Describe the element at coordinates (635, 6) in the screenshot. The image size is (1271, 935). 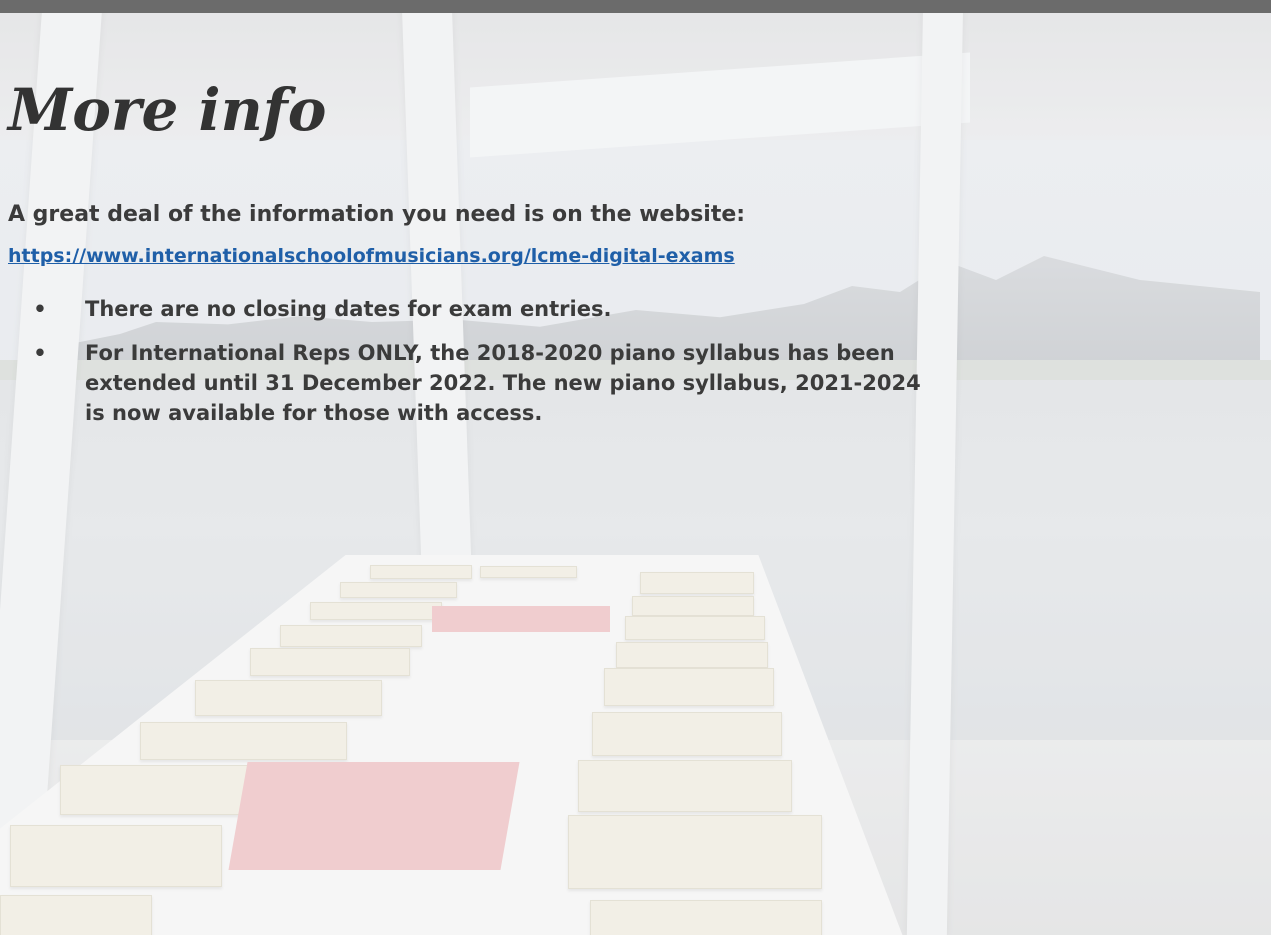
I see `top-accent-bar` at that location.